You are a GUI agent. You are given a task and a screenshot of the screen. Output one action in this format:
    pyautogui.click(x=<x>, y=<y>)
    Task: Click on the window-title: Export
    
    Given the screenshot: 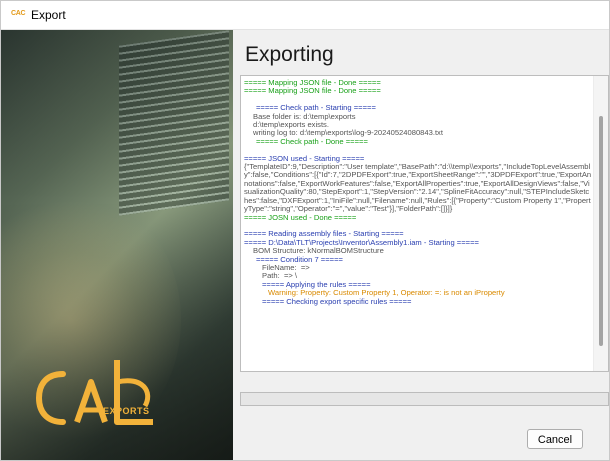 What is the action you would take?
    pyautogui.click(x=48, y=15)
    